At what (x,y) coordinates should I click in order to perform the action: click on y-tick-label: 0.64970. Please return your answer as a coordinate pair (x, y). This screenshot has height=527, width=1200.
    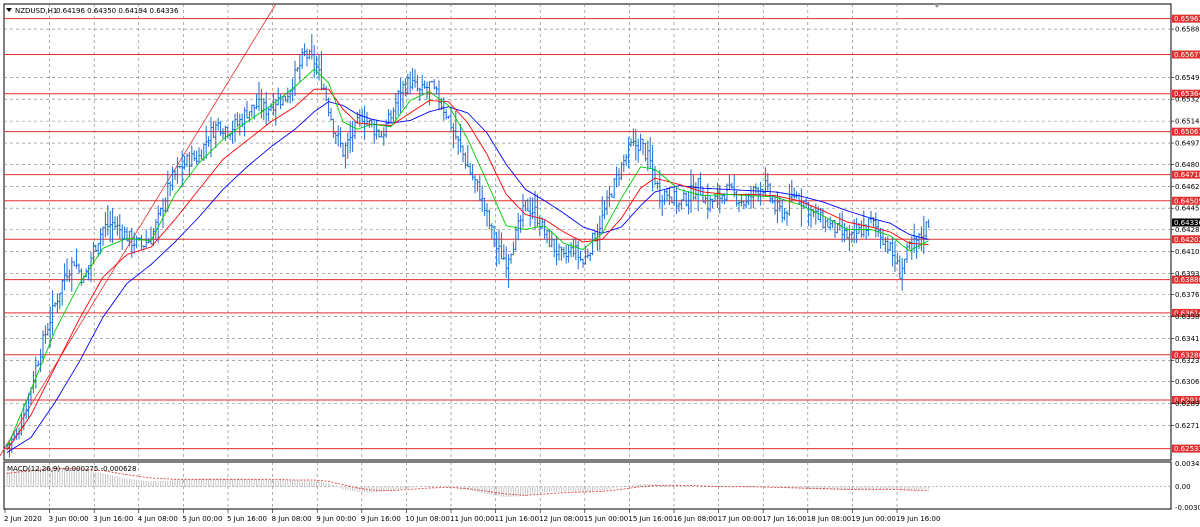
    Looking at the image, I should click on (1187, 144).